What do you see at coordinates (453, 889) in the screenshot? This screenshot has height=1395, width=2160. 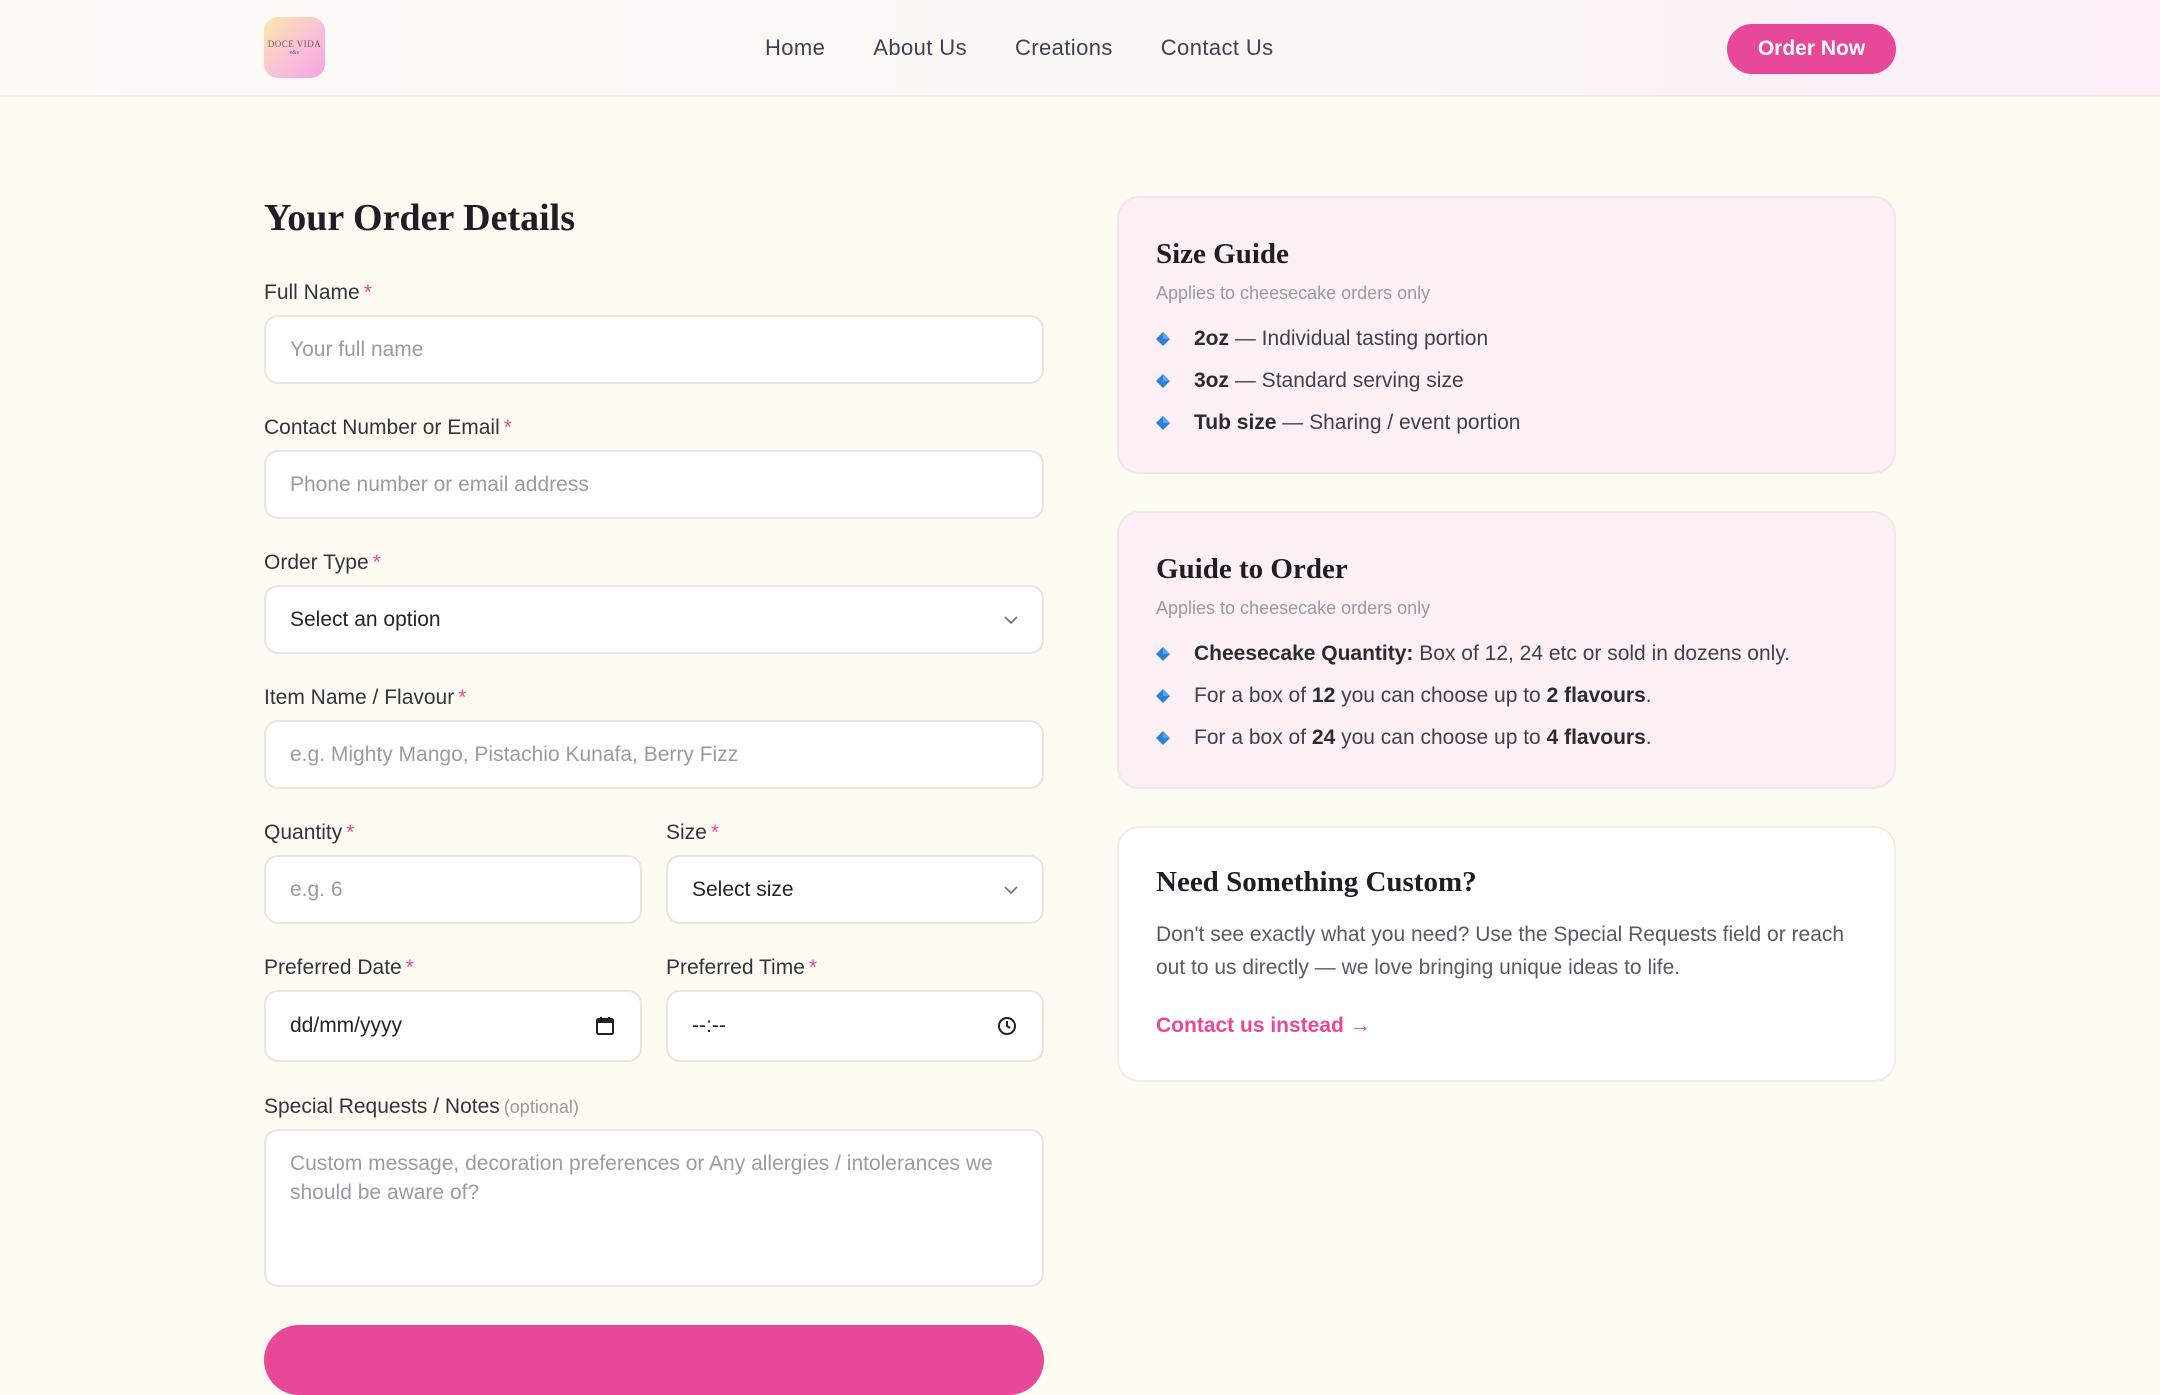 I see `quantity-input: e.g. 6` at bounding box center [453, 889].